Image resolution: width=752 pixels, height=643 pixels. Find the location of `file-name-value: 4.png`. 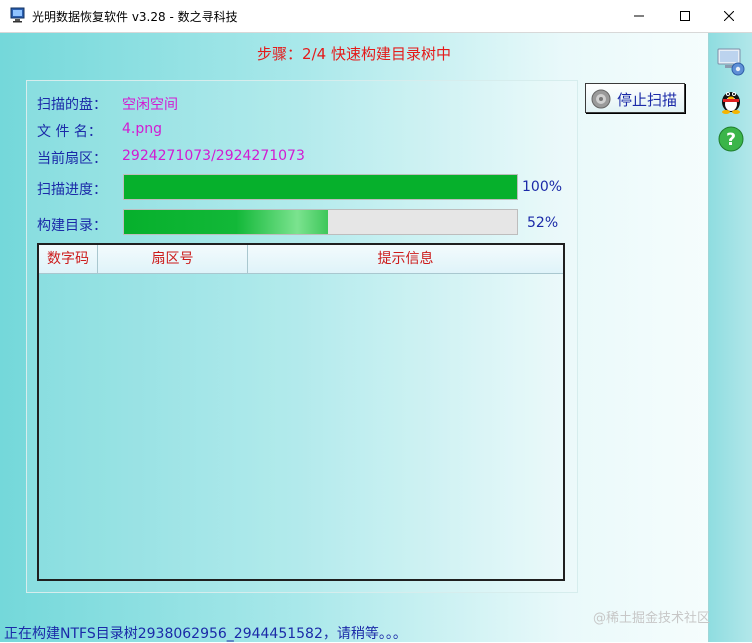

file-name-value: 4.png is located at coordinates (142, 129).